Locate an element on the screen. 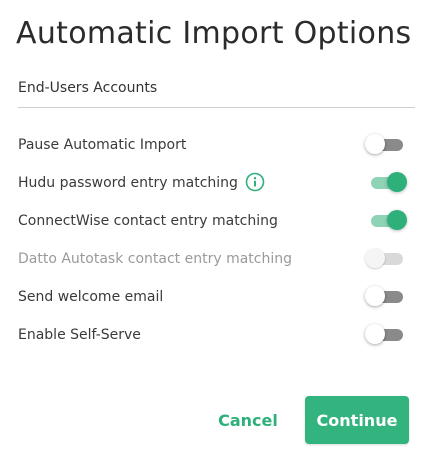 Image resolution: width=427 pixels, height=462 pixels. datto-autotask-contact-entry-matching-toggle is located at coordinates (384, 258).